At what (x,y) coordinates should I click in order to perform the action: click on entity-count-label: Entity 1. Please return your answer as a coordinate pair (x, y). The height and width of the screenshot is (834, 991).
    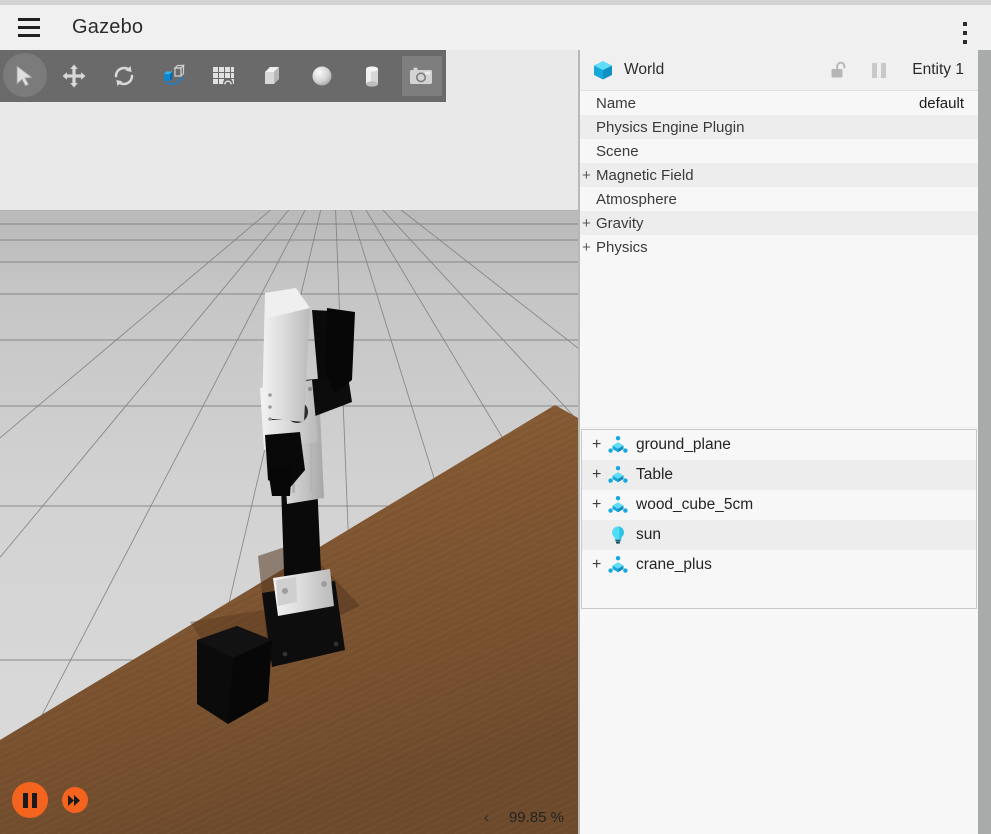
    Looking at the image, I should click on (938, 69).